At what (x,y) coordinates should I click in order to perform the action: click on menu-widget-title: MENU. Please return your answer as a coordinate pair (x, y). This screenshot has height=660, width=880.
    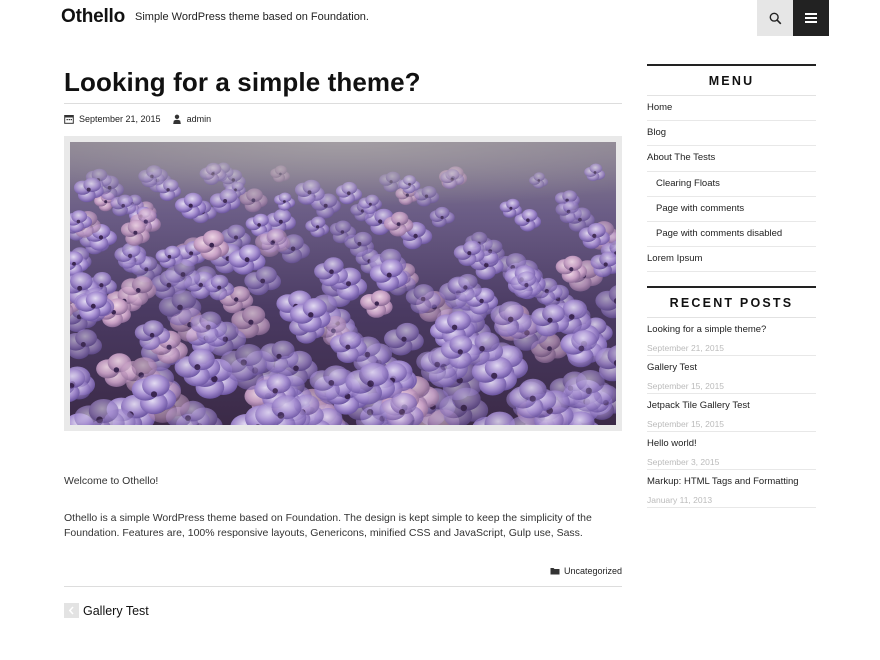
    Looking at the image, I should click on (731, 80).